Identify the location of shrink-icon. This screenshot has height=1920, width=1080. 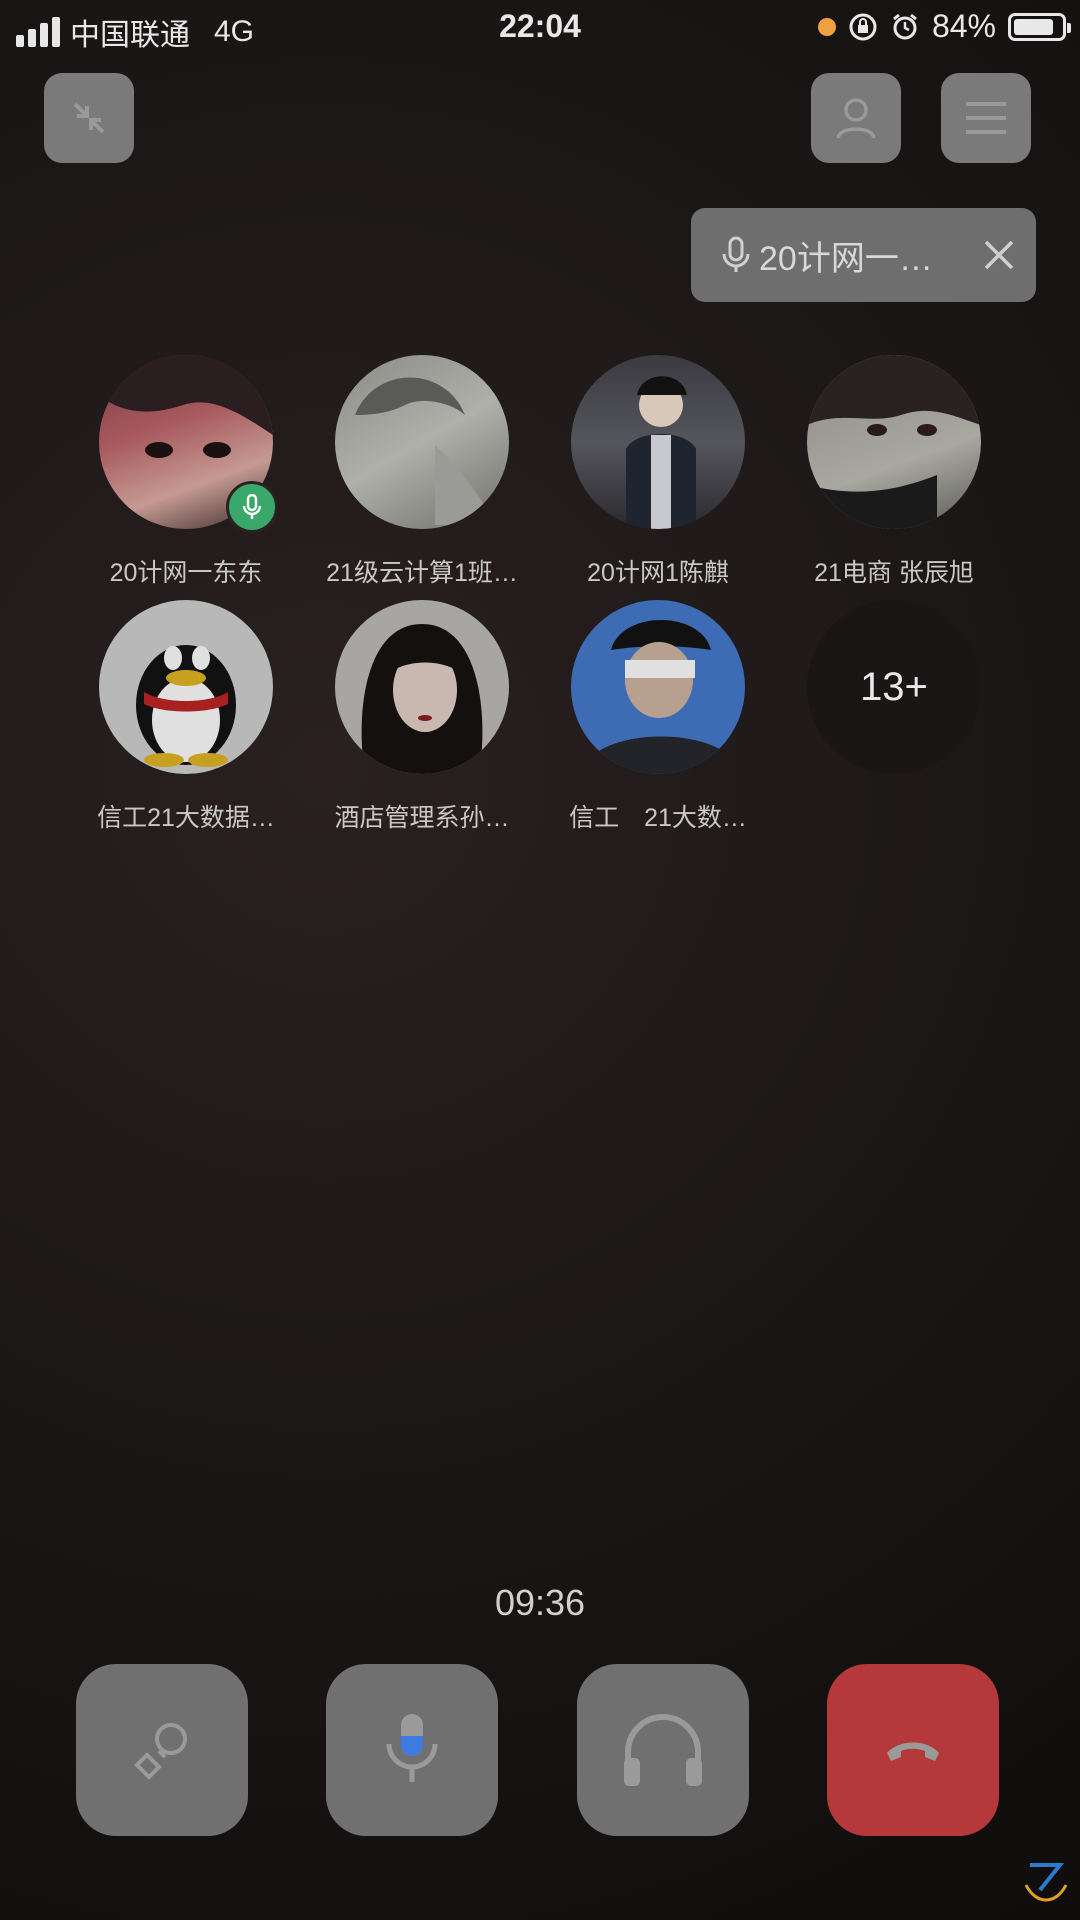
(89, 118).